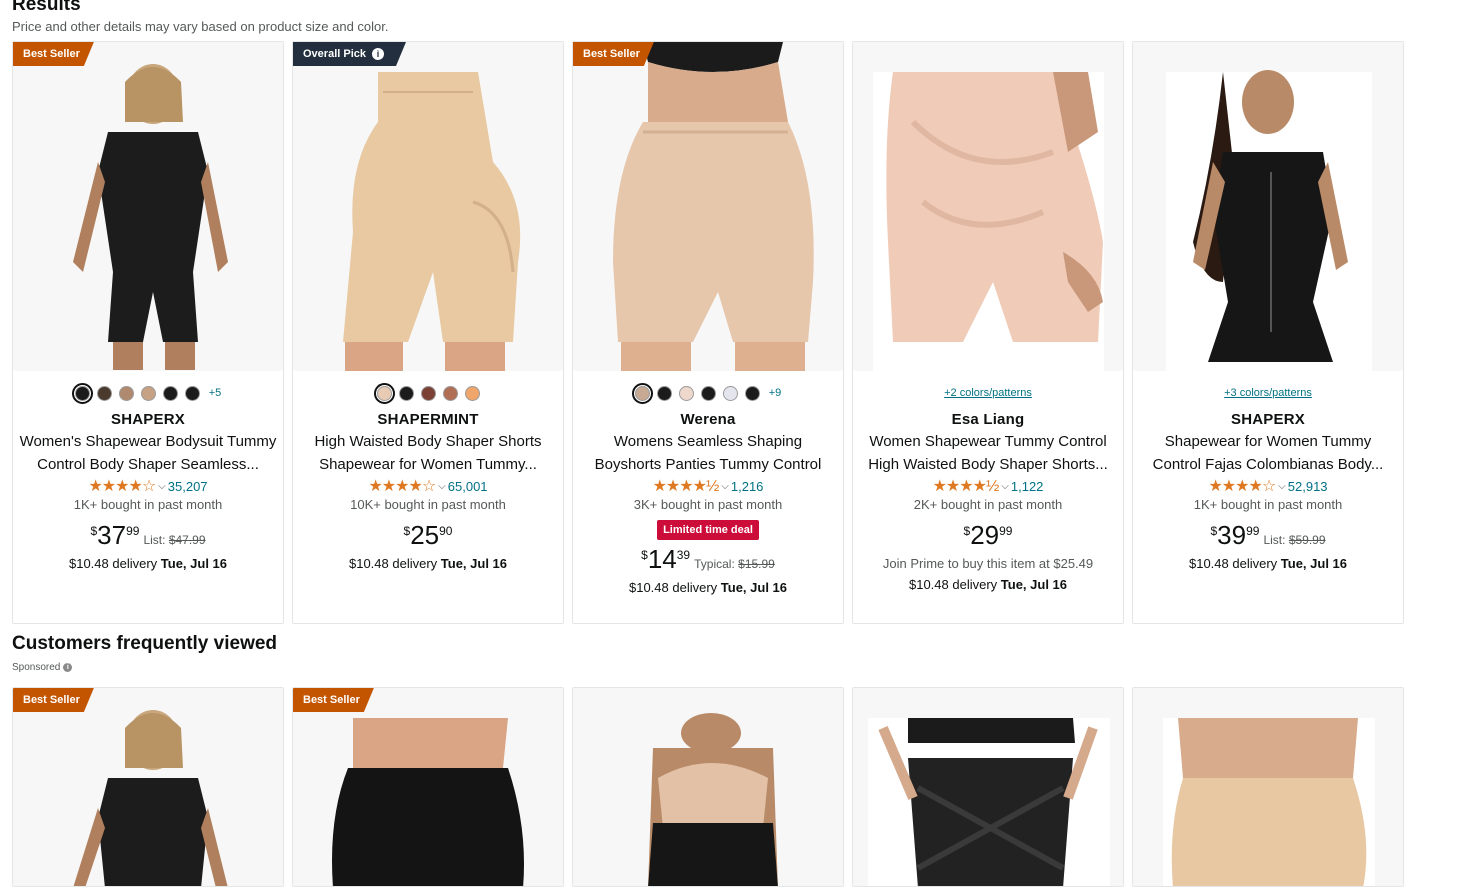 This screenshot has width=1465, height=887. Describe the element at coordinates (756, 564) in the screenshot. I see `typical-price-value: $15.99` at that location.